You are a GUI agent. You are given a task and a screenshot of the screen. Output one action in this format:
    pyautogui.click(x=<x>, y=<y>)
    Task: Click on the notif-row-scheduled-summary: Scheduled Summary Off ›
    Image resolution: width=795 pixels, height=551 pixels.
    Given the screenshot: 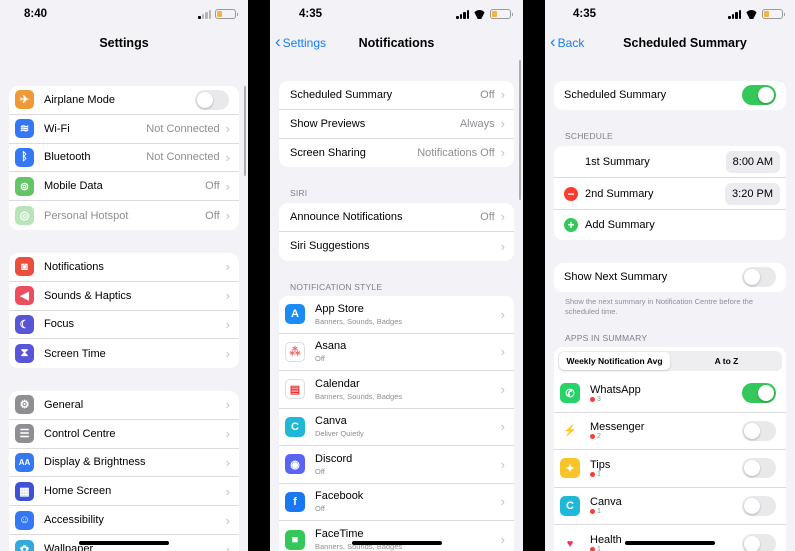 What is the action you would take?
    pyautogui.click(x=396, y=95)
    